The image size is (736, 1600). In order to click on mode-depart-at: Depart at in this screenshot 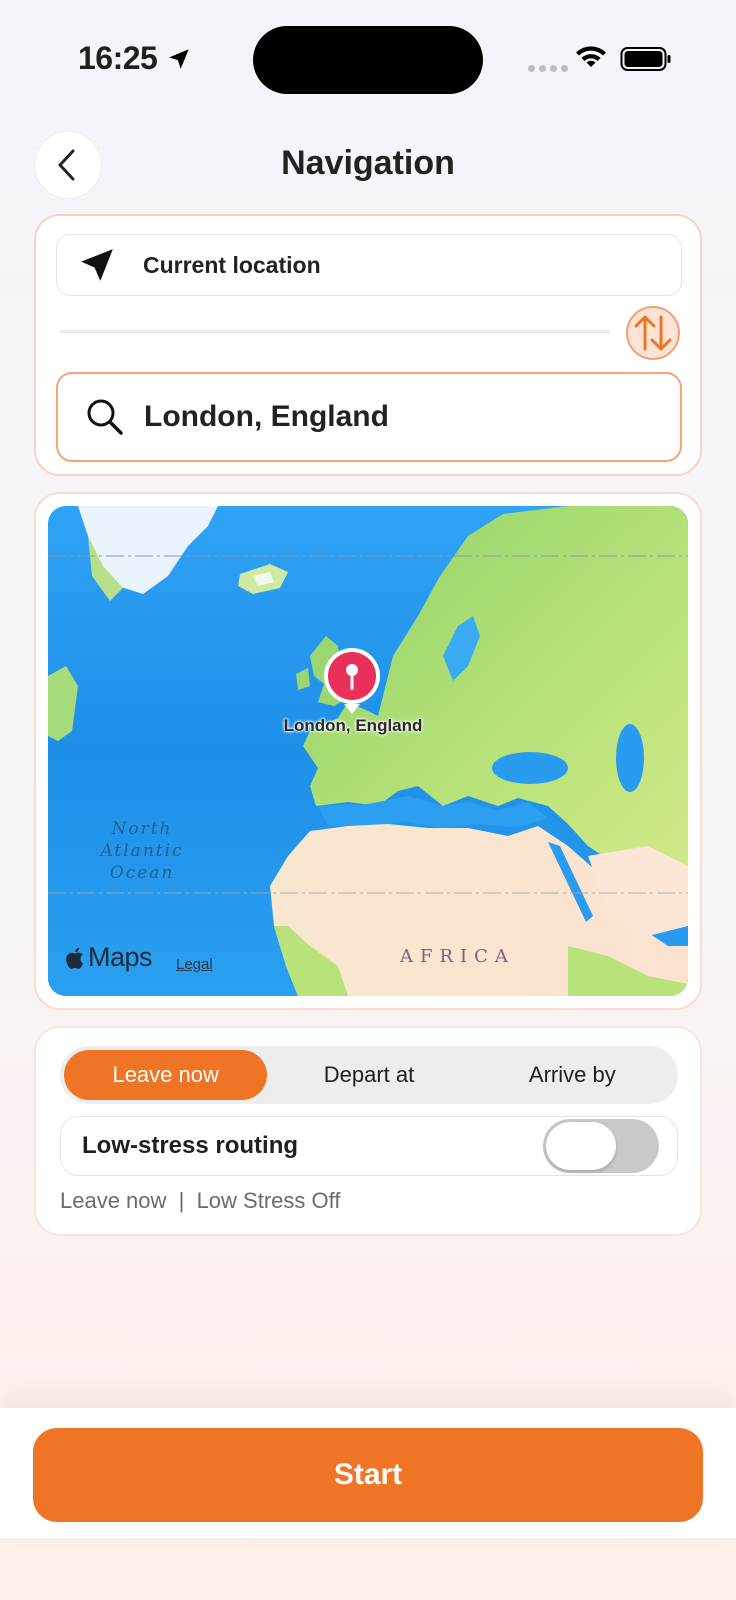, I will do `click(368, 1075)`.